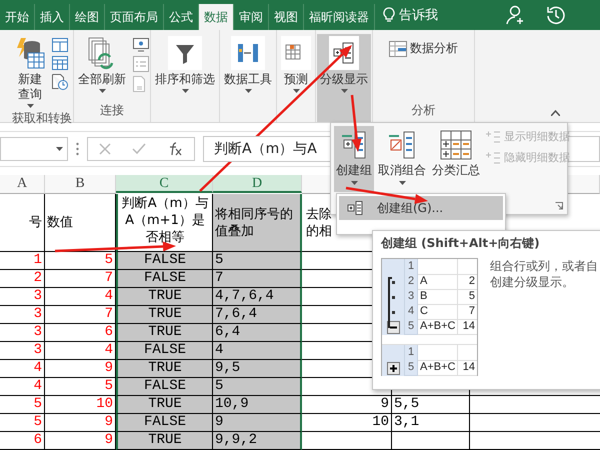 This screenshot has height=450, width=600. I want to click on data-analysis-button: 数据分析, so click(423, 48).